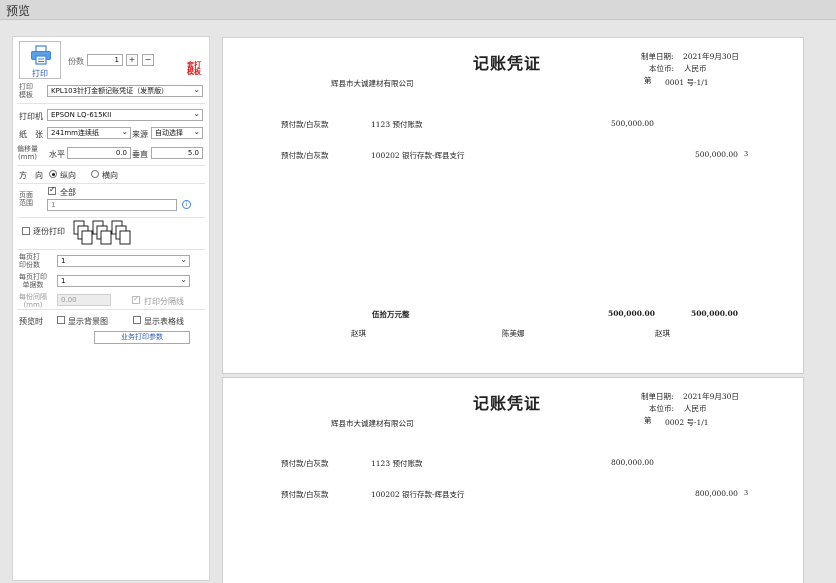 The height and width of the screenshot is (583, 836). What do you see at coordinates (164, 301) in the screenshot?
I see `separator-label: 打印分隔线` at bounding box center [164, 301].